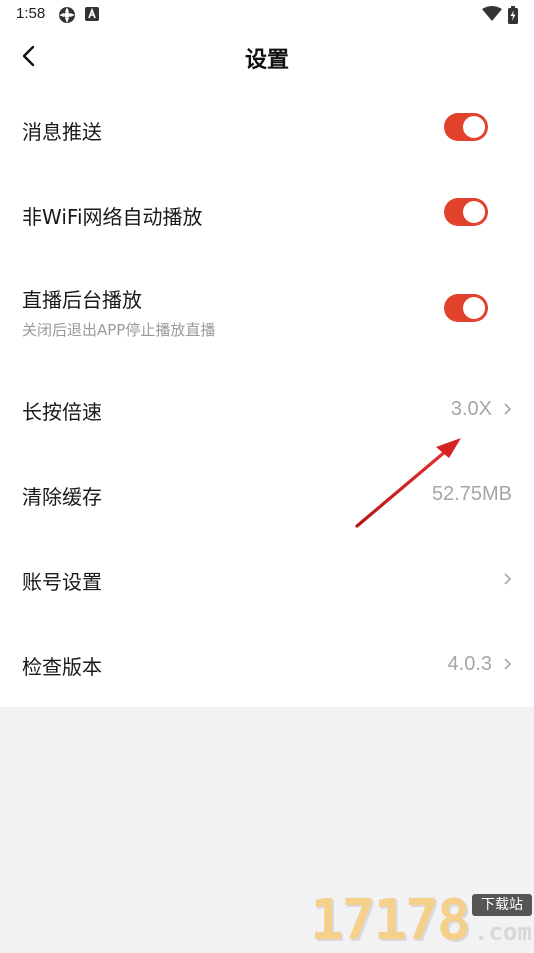 The image size is (534, 953). Describe the element at coordinates (502, 905) in the screenshot. I see `watermark-tag: 下载站` at that location.